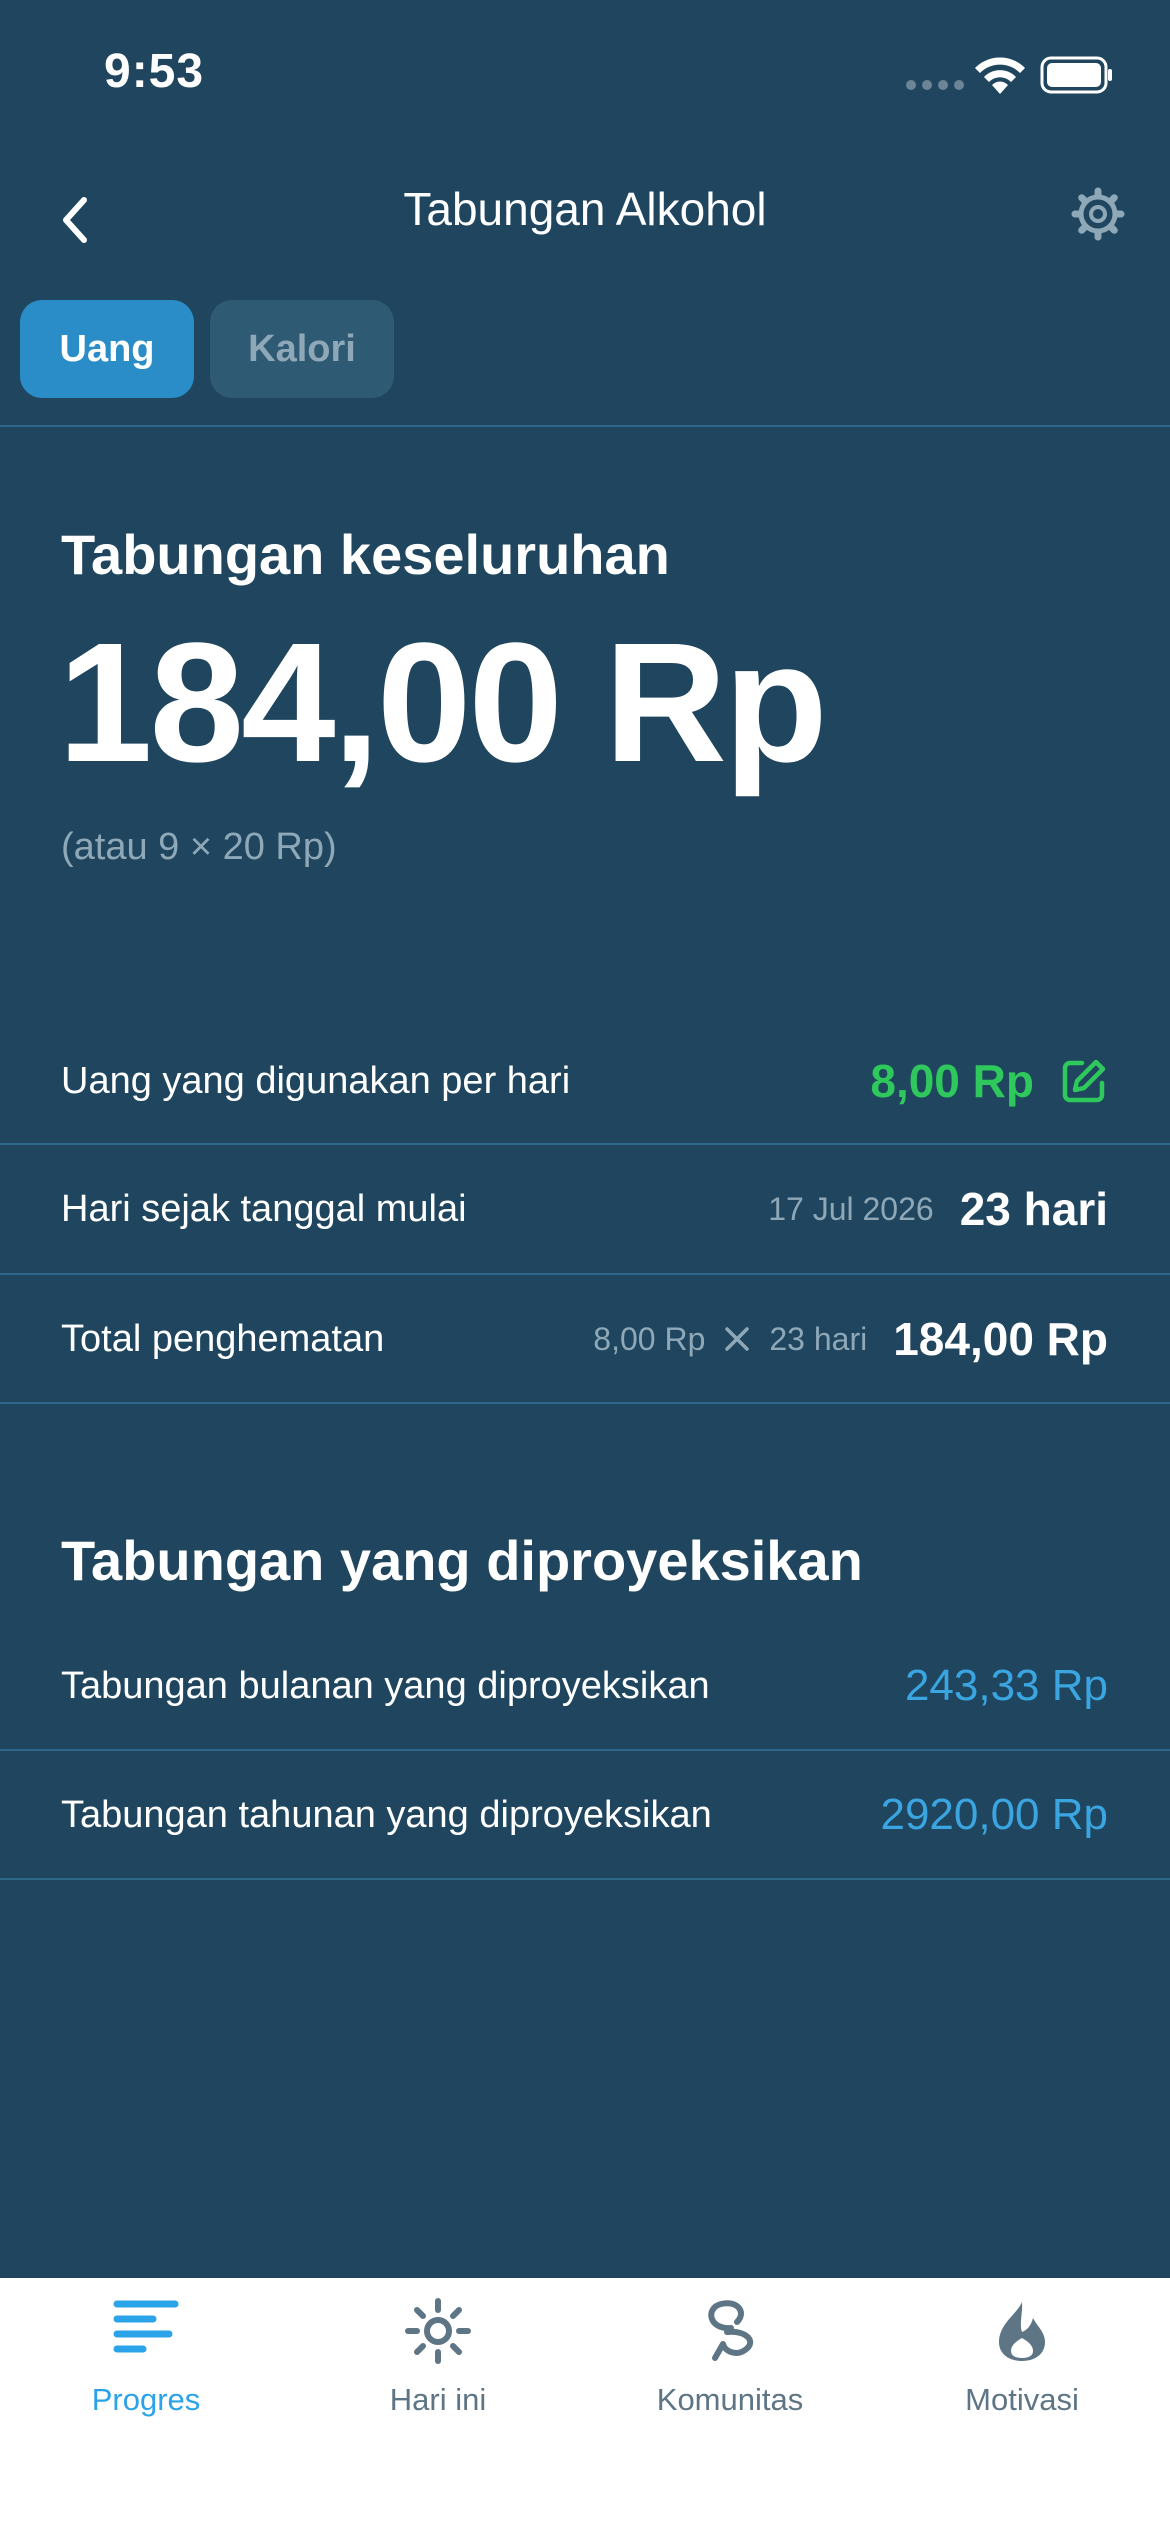 This screenshot has width=1170, height=2532. I want to click on sun-icon, so click(438, 2331).